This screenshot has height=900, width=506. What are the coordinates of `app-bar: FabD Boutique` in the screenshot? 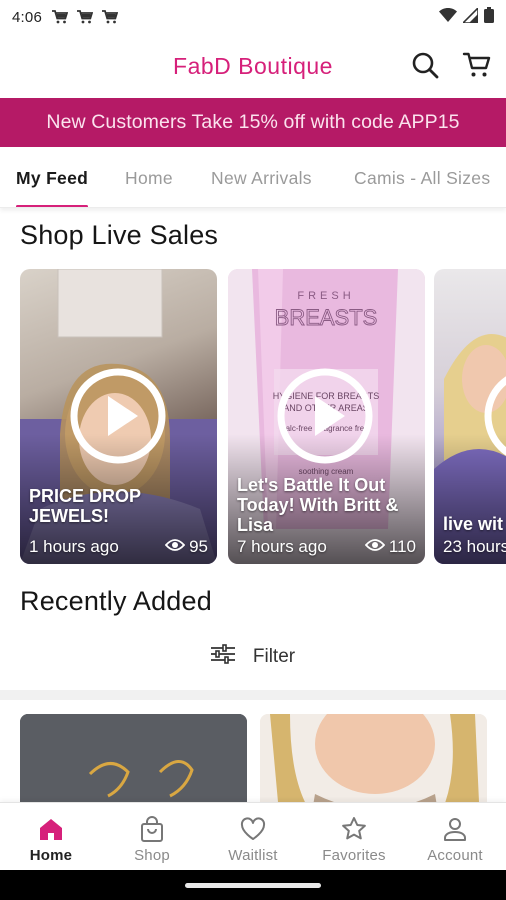 It's located at (253, 66).